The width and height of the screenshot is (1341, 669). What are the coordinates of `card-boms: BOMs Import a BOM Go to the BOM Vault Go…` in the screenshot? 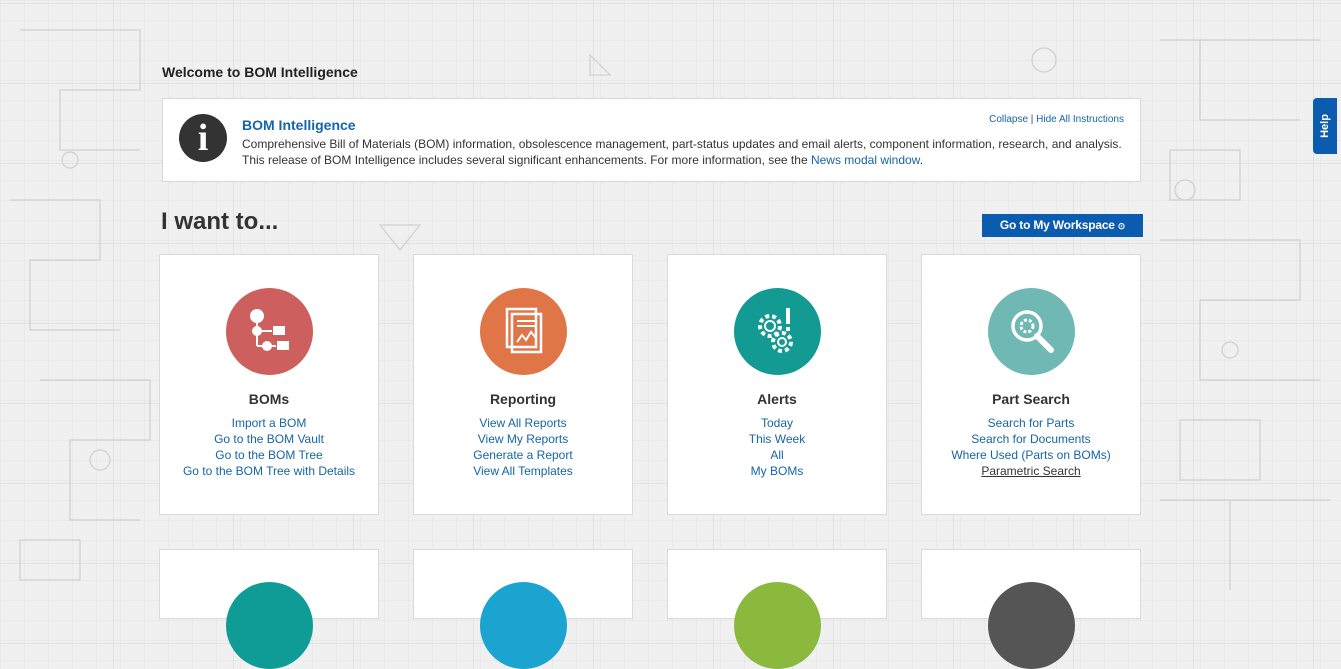 It's located at (269, 384).